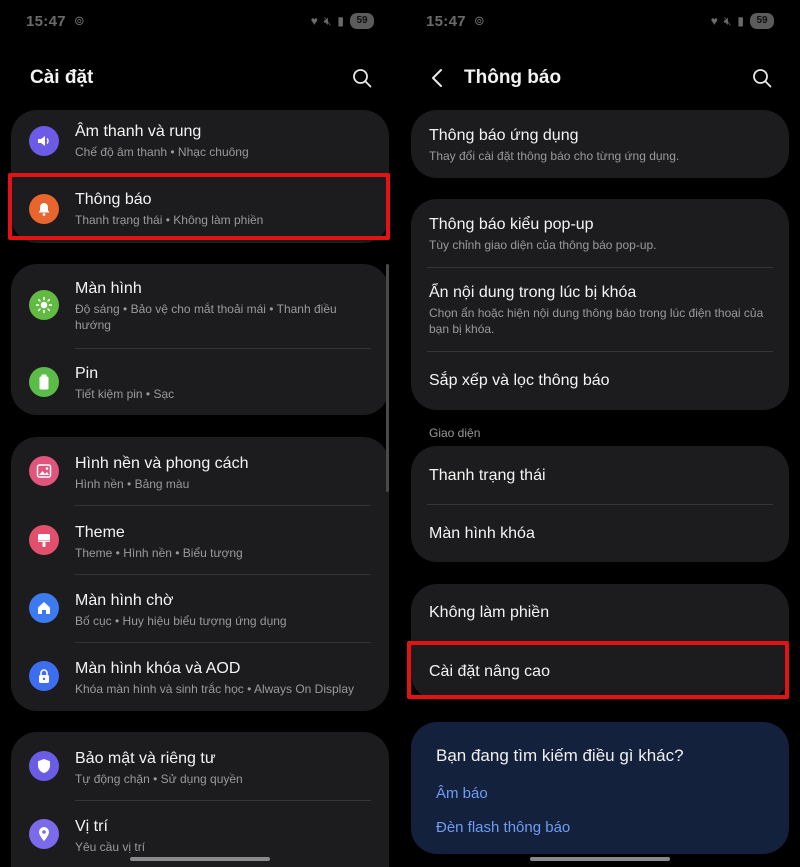 The image size is (800, 867). What do you see at coordinates (200, 78) in the screenshot?
I see `page-header: Cài đặt` at bounding box center [200, 78].